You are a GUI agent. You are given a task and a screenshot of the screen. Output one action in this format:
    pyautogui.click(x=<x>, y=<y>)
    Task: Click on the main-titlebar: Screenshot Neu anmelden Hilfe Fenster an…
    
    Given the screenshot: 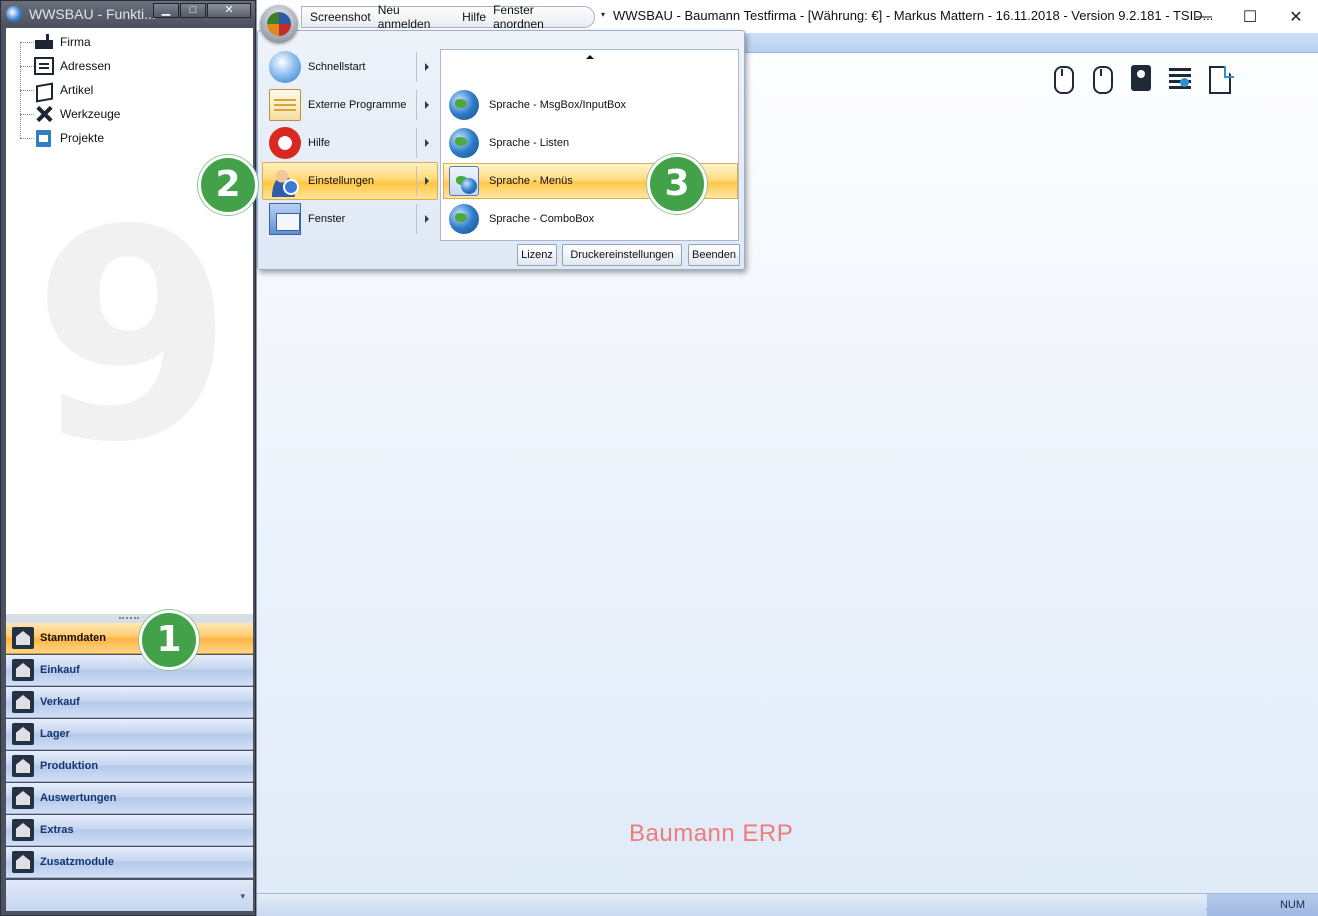 What is the action you would take?
    pyautogui.click(x=787, y=21)
    